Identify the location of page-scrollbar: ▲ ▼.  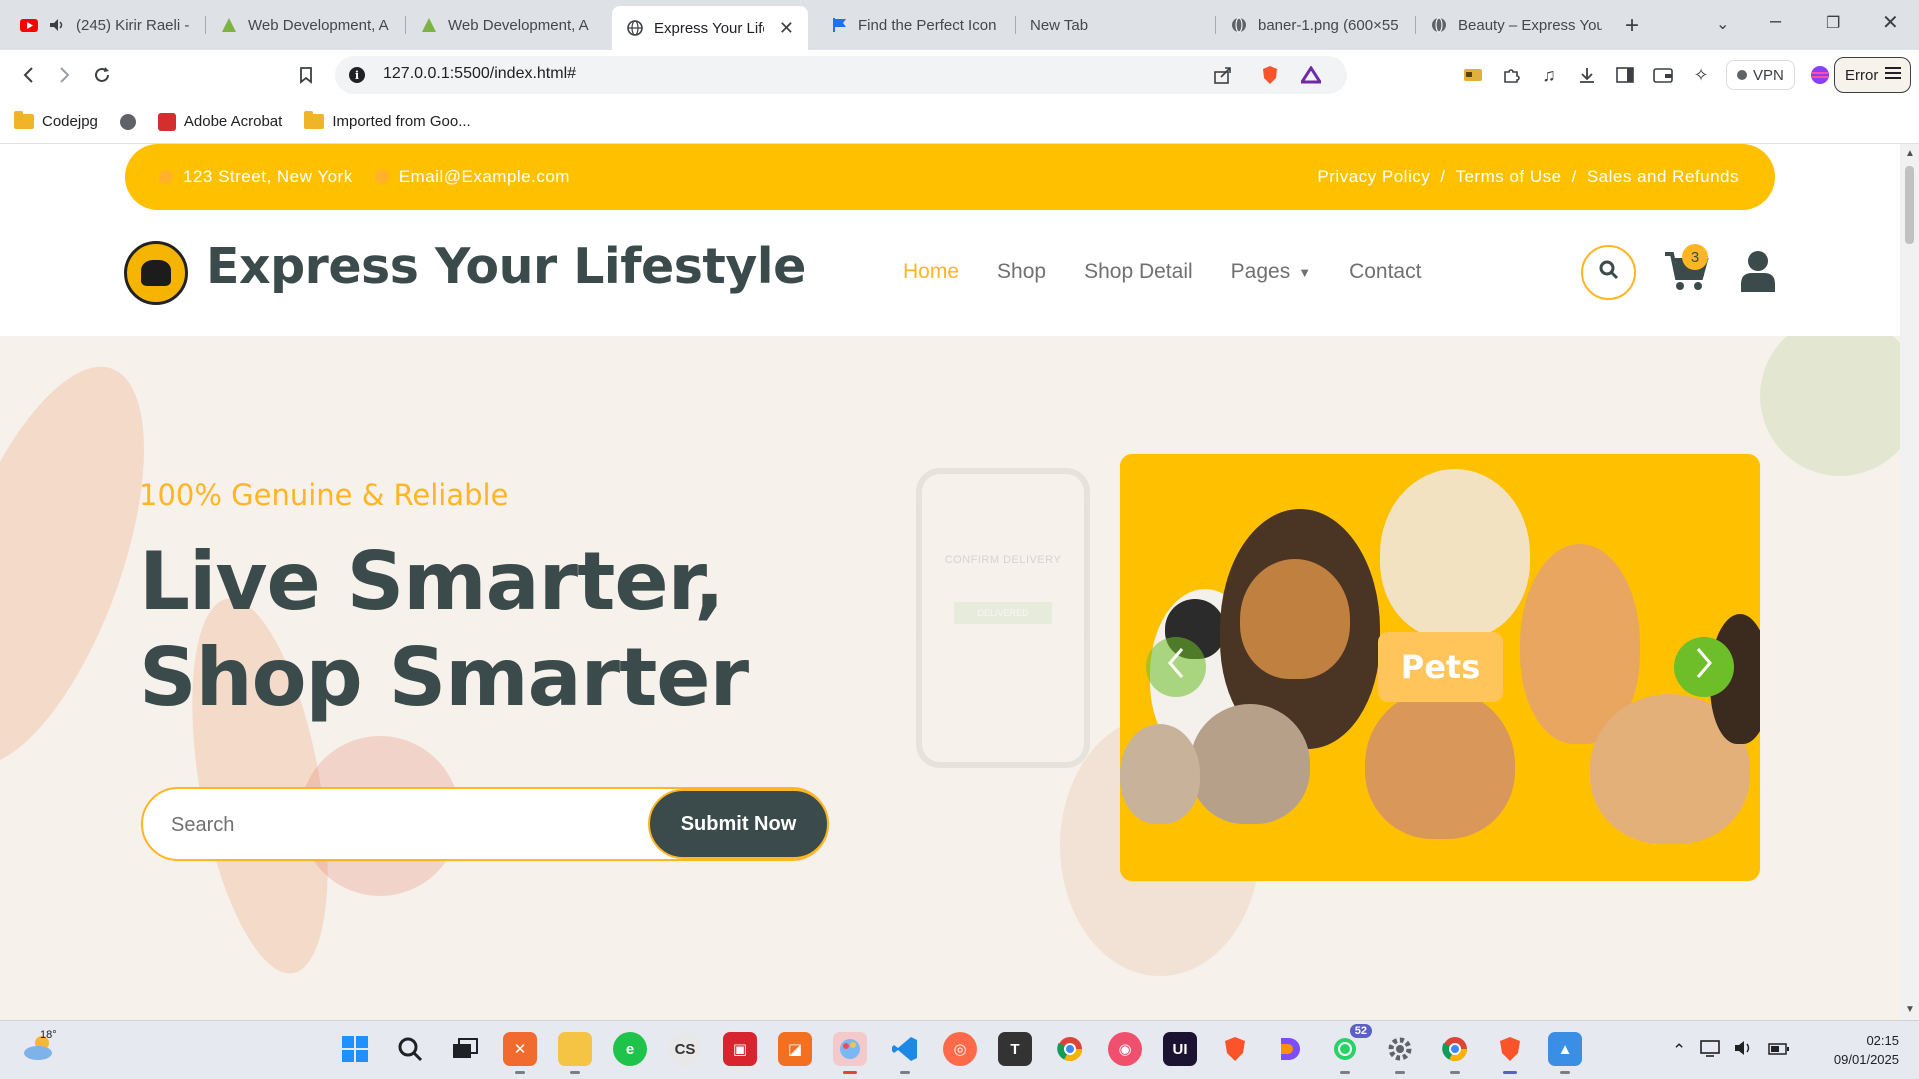
(1909, 582).